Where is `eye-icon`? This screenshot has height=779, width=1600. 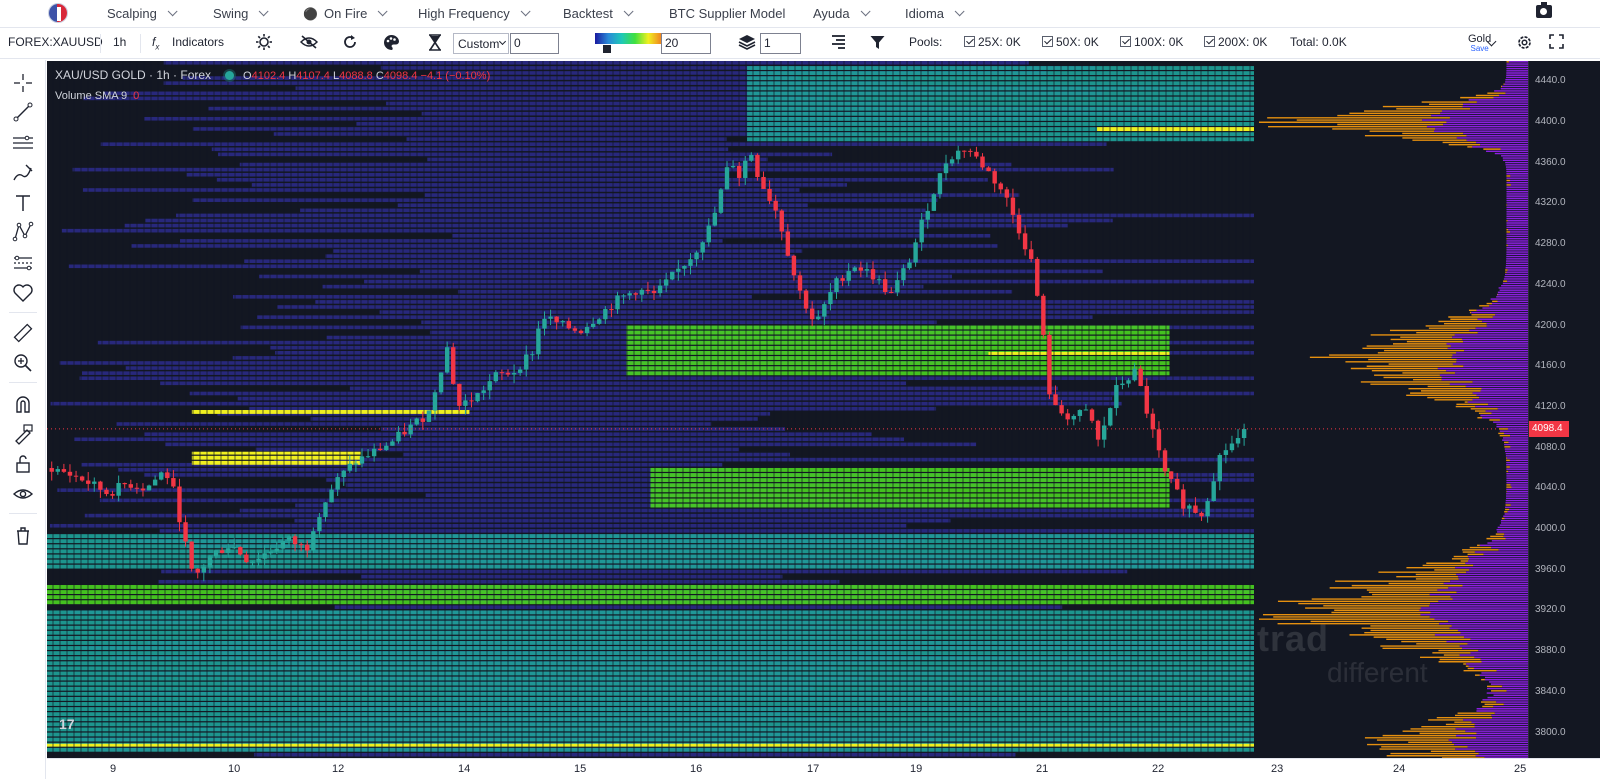 eye-icon is located at coordinates (23, 494).